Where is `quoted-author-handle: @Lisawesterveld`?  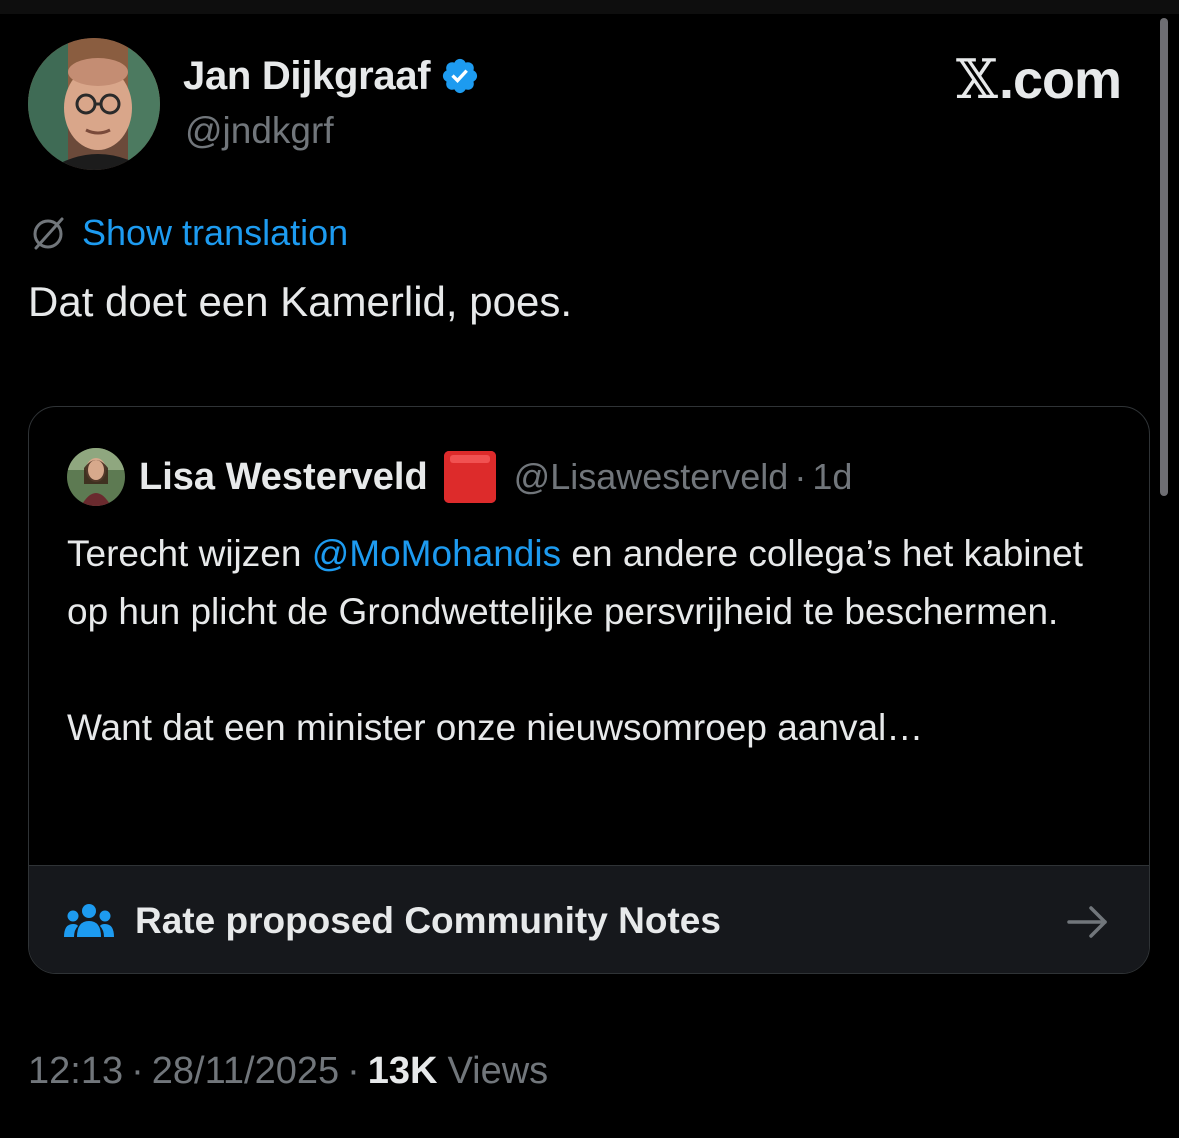 quoted-author-handle: @Lisawesterveld is located at coordinates (651, 477).